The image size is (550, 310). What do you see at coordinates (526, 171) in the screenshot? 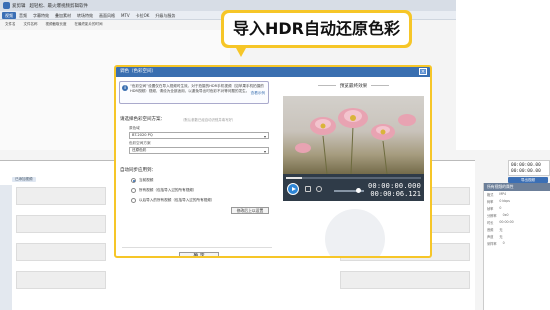
I see `main-time-total: 00:00:00.00` at bounding box center [526, 171].